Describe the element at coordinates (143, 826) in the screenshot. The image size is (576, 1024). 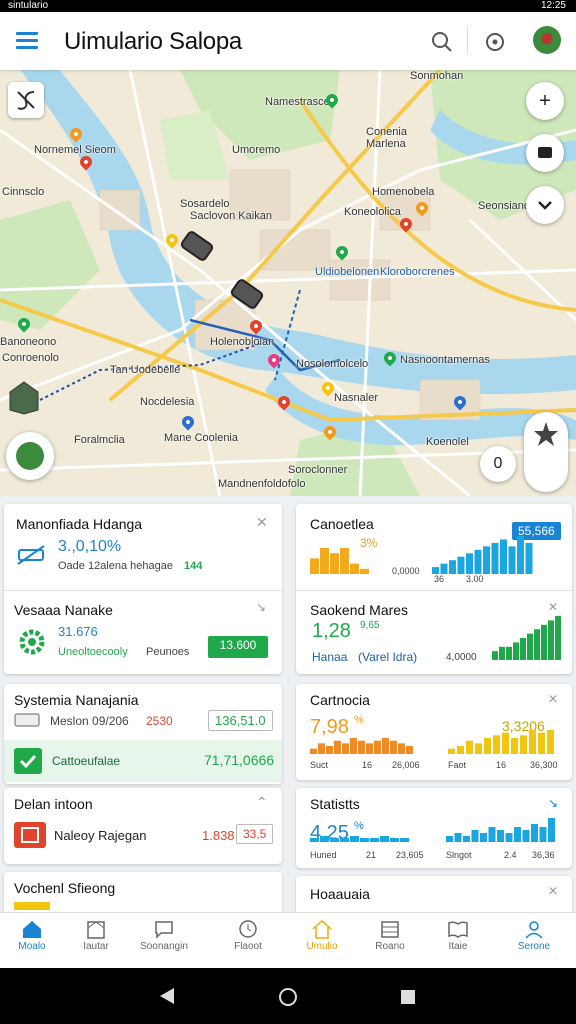
I see `card-delan: Delan intoon ⌃ Naleoy Rajegan 1.838 33,5` at that location.